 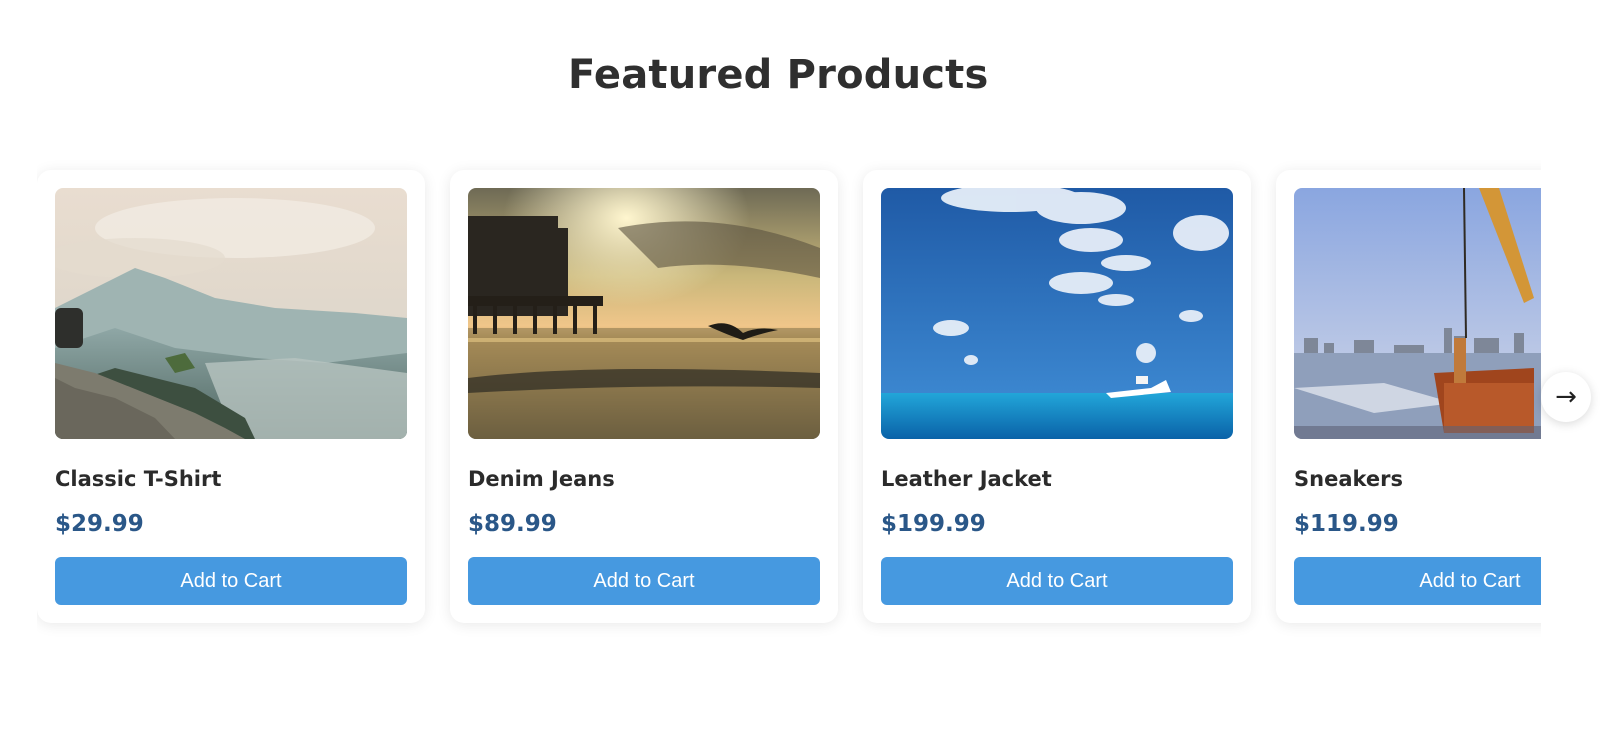 I want to click on product-card: Denim Jeans $89.99 Add to Cart, so click(x=644, y=396).